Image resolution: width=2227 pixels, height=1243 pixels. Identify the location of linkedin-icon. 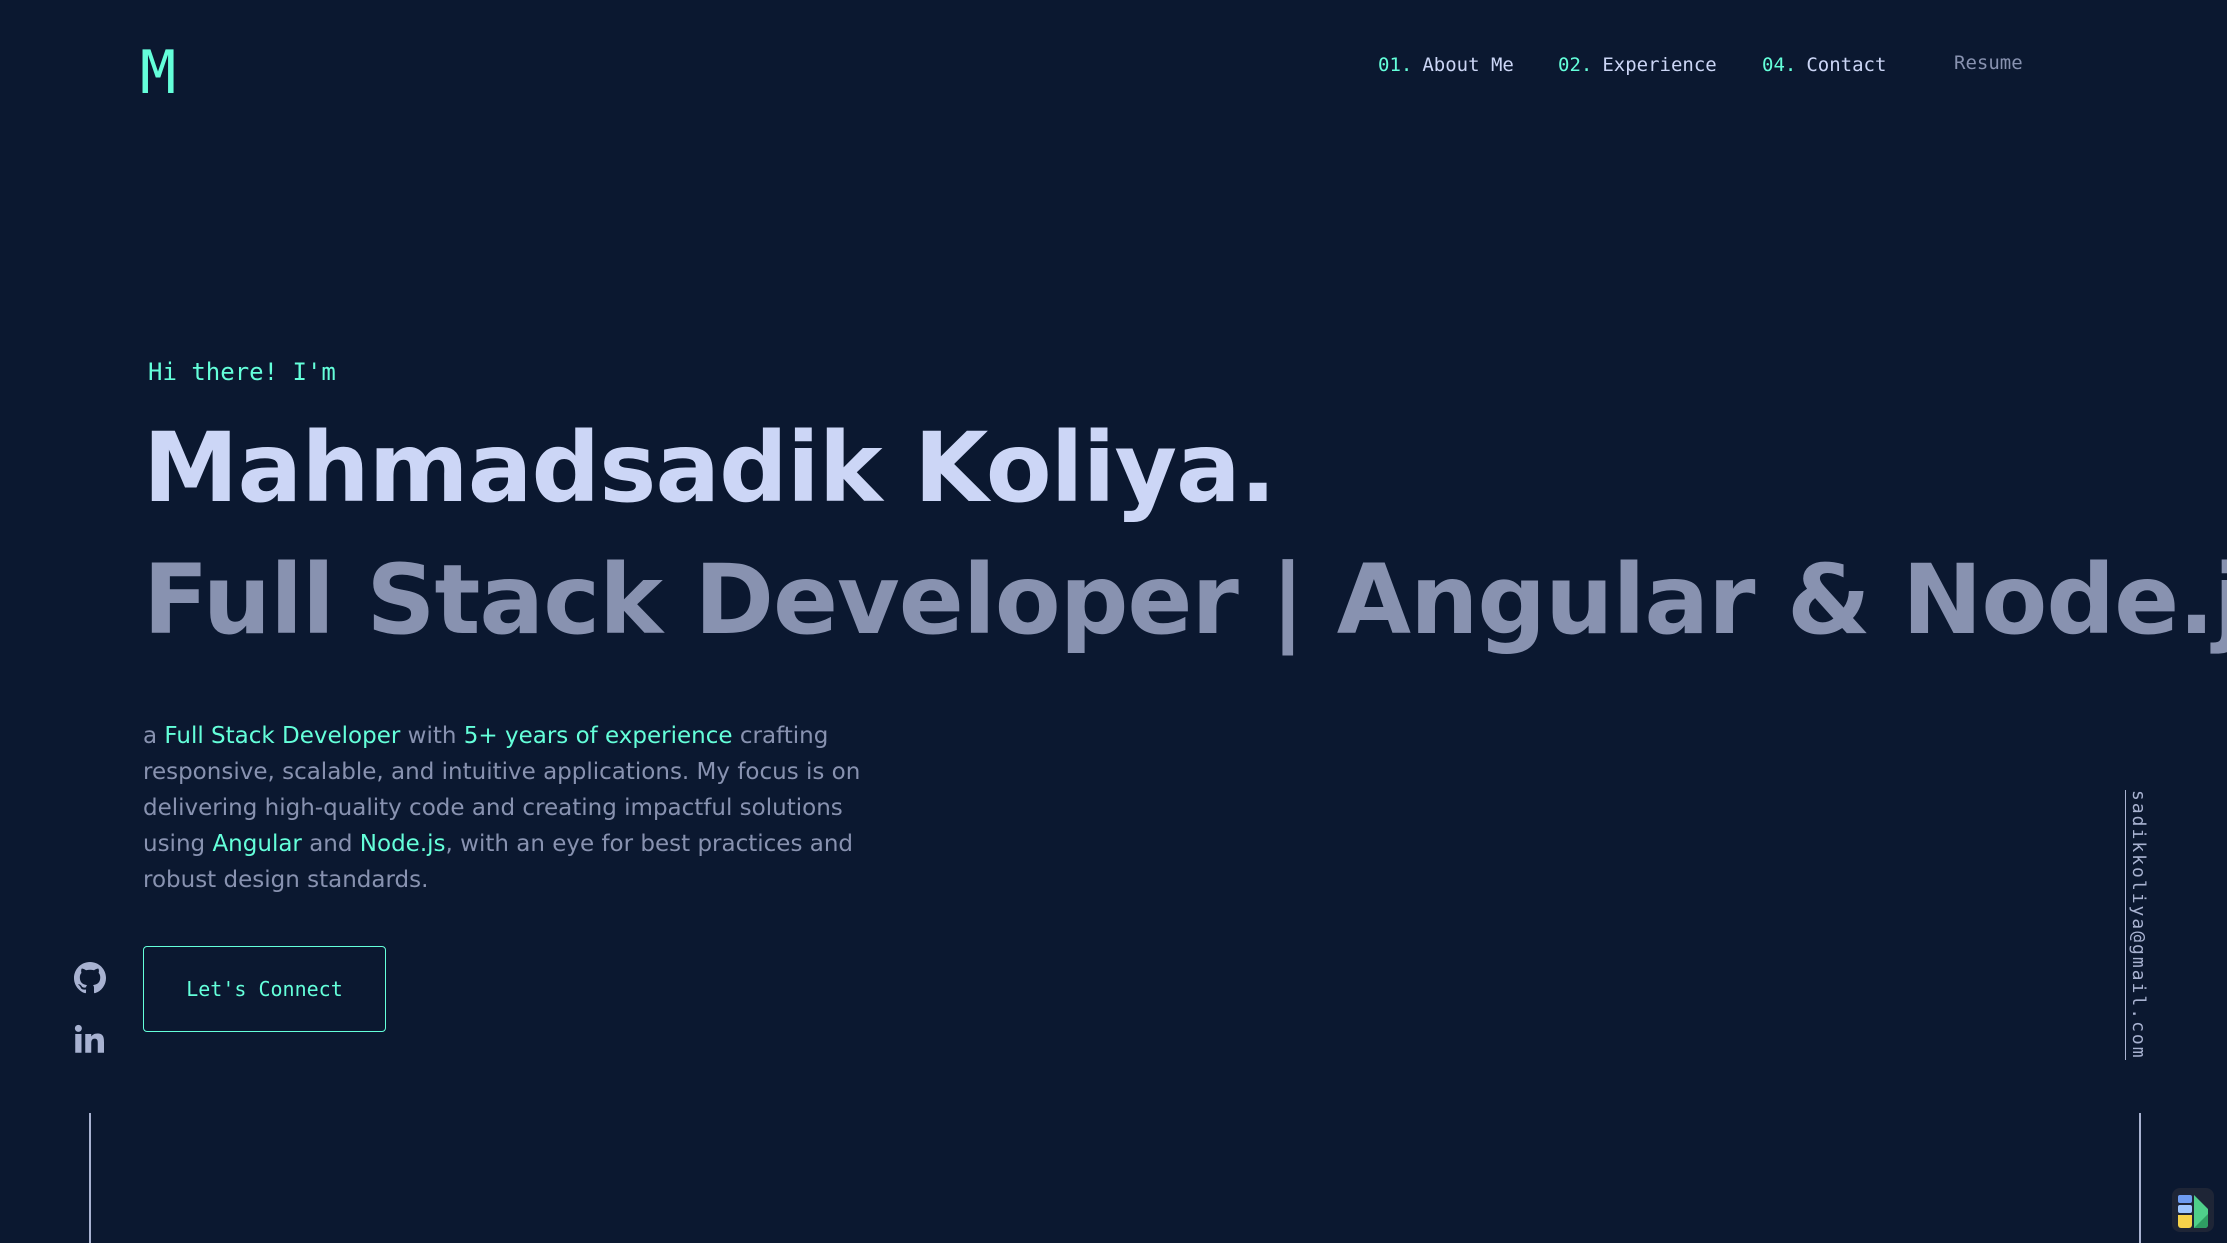
(90, 1040).